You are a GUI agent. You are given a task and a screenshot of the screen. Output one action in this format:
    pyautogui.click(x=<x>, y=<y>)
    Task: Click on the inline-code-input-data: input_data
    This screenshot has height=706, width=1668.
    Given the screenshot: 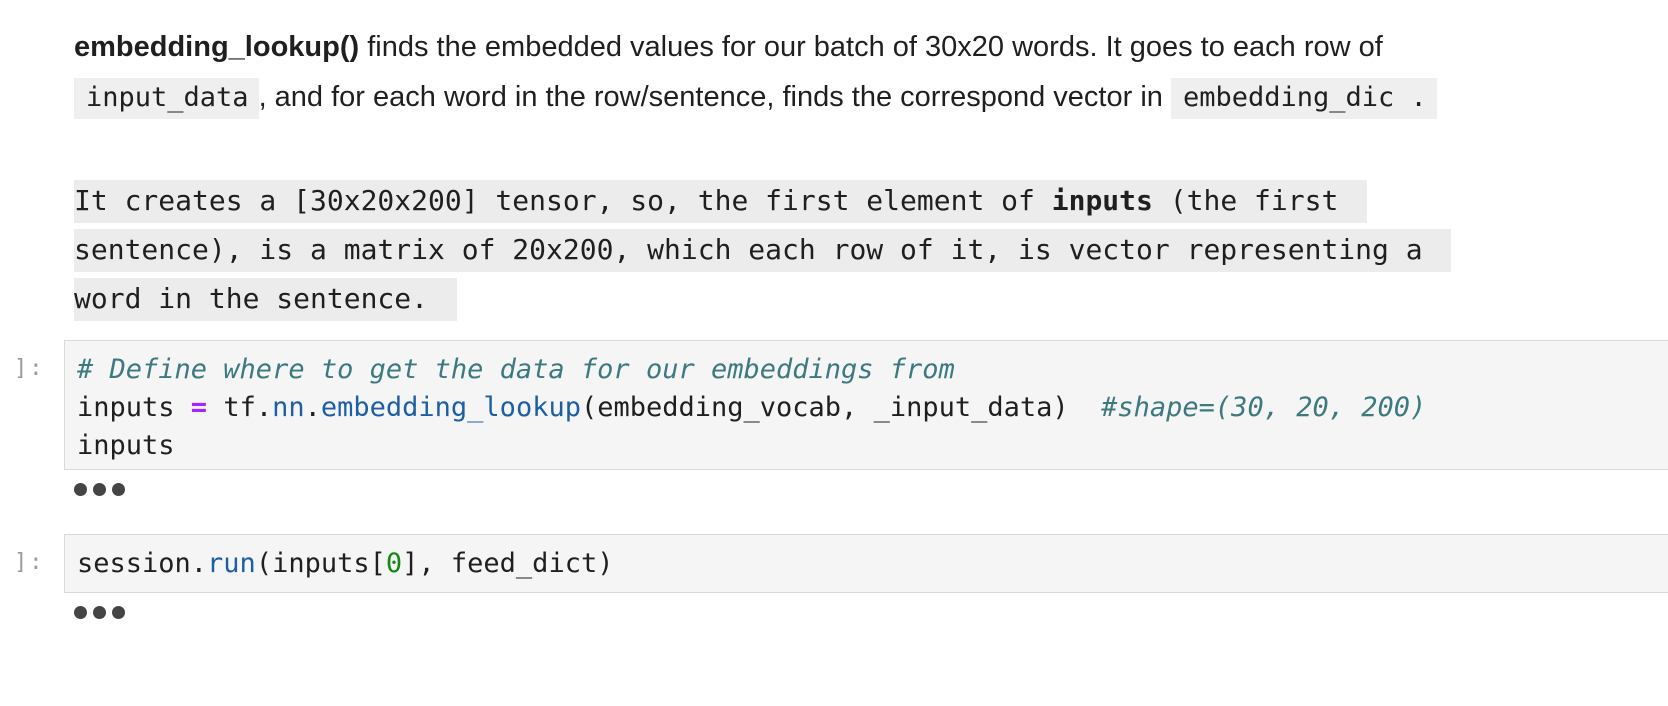 What is the action you would take?
    pyautogui.click(x=166, y=98)
    